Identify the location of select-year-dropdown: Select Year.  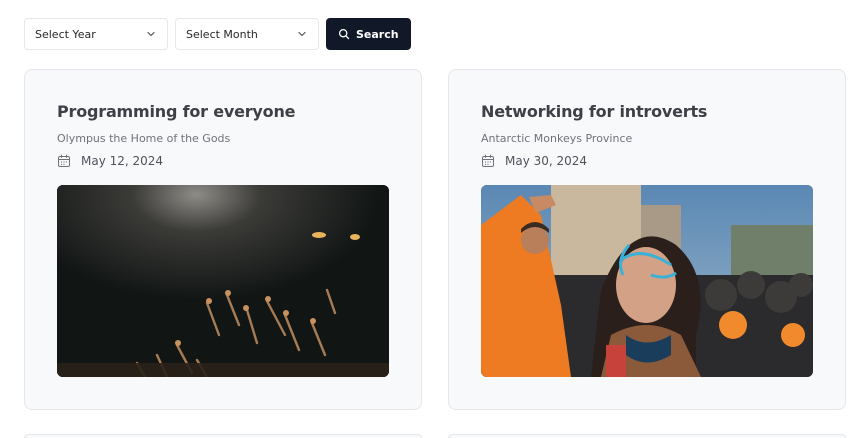
(96, 34).